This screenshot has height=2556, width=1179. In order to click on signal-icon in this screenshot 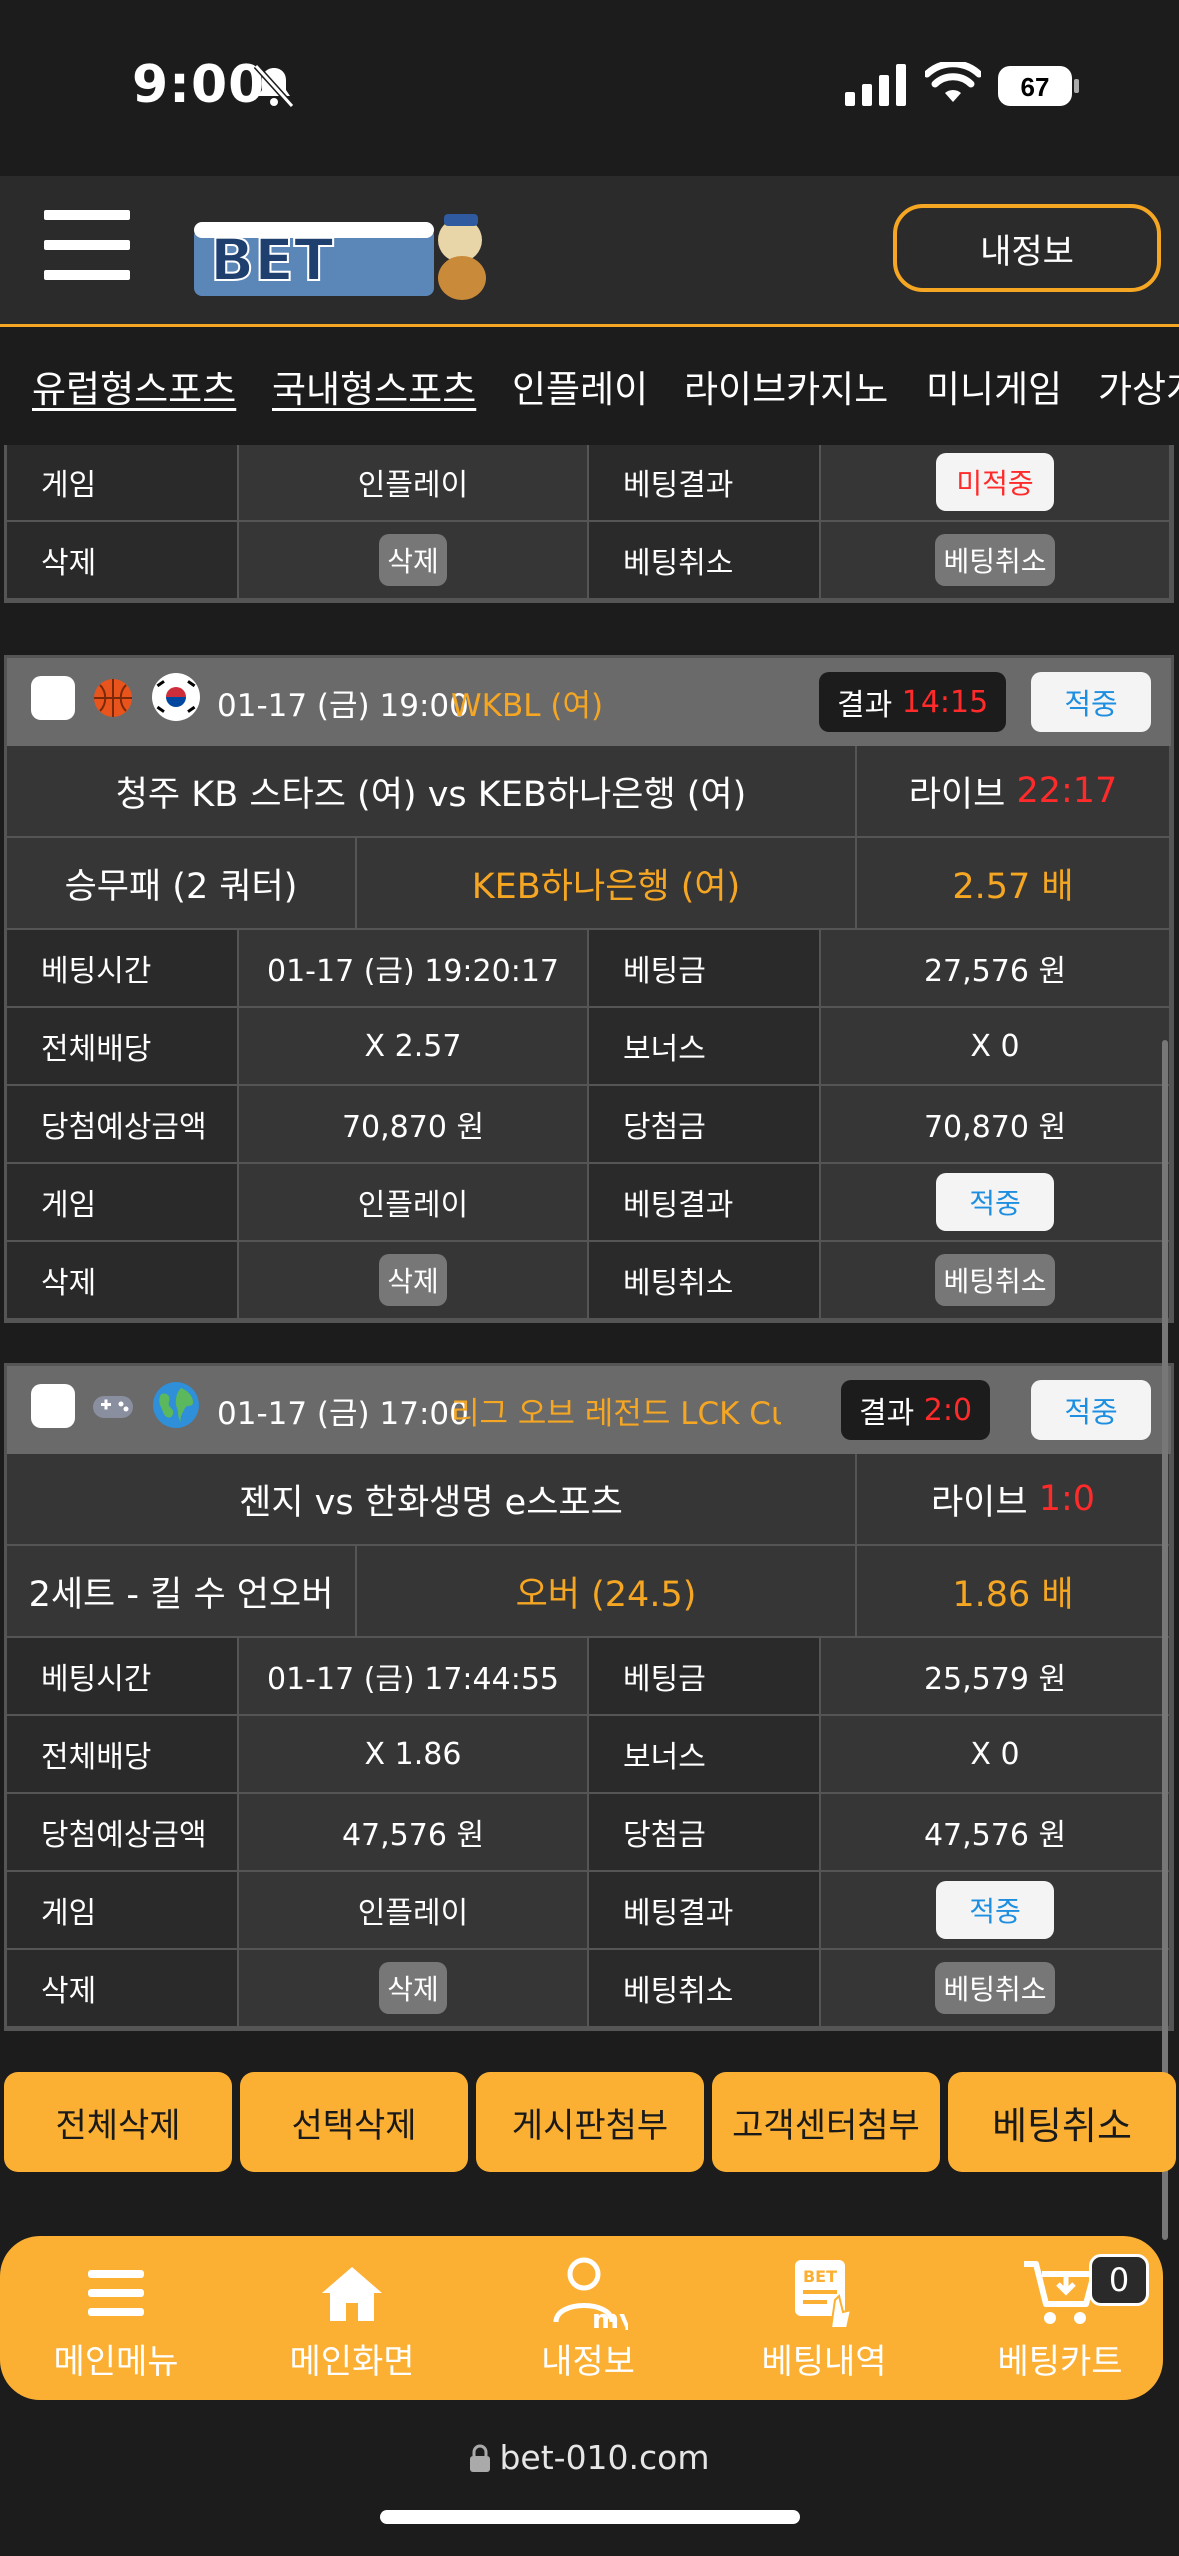, I will do `click(875, 85)`.